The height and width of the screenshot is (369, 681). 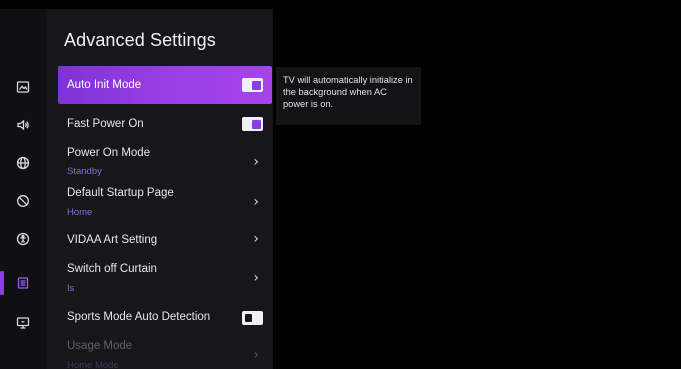 I want to click on category-rail, so click(x=23, y=189).